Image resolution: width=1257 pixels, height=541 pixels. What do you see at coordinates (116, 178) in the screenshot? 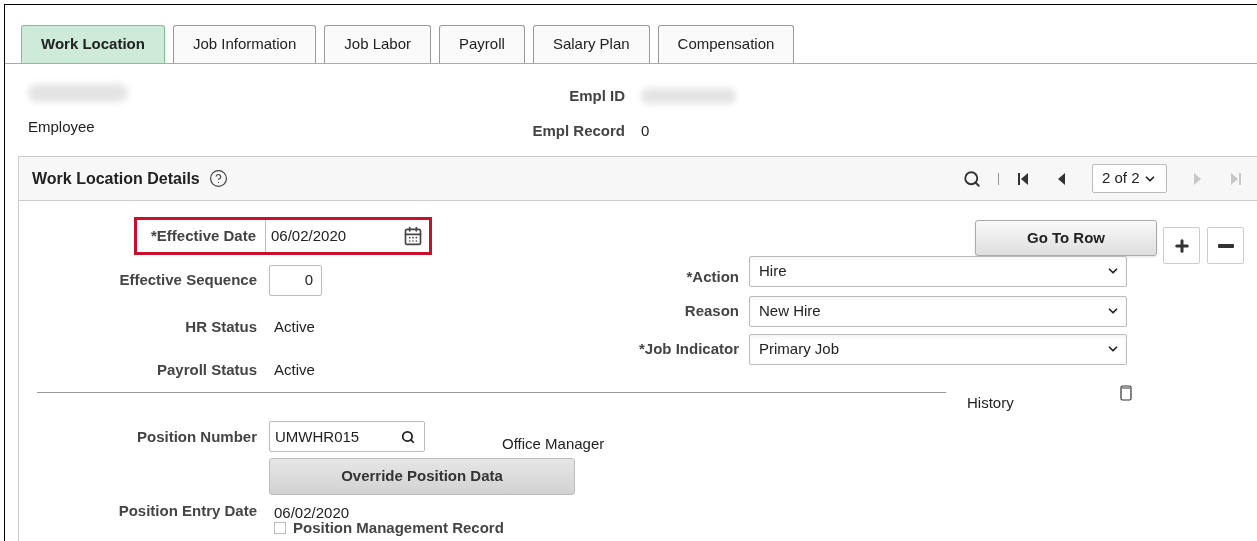
I see `panel-title: Work Location Details` at bounding box center [116, 178].